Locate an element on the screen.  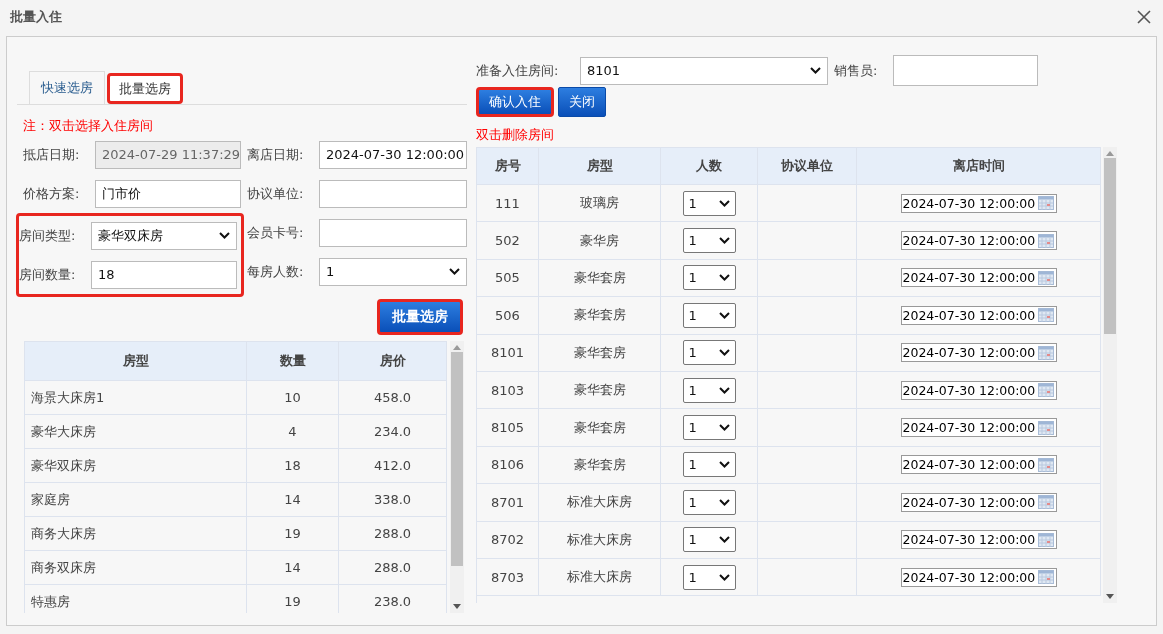
table-cell: 506 is located at coordinates (508, 316).